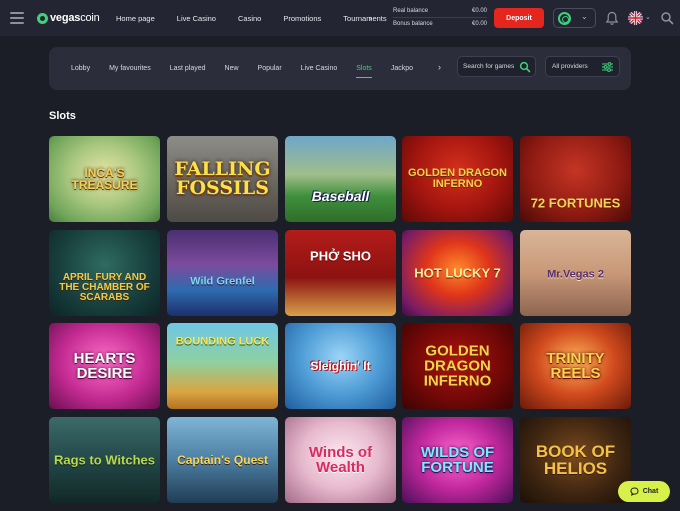  Describe the element at coordinates (570, 66) in the screenshot. I see `providers-filter-label: All providers` at that location.